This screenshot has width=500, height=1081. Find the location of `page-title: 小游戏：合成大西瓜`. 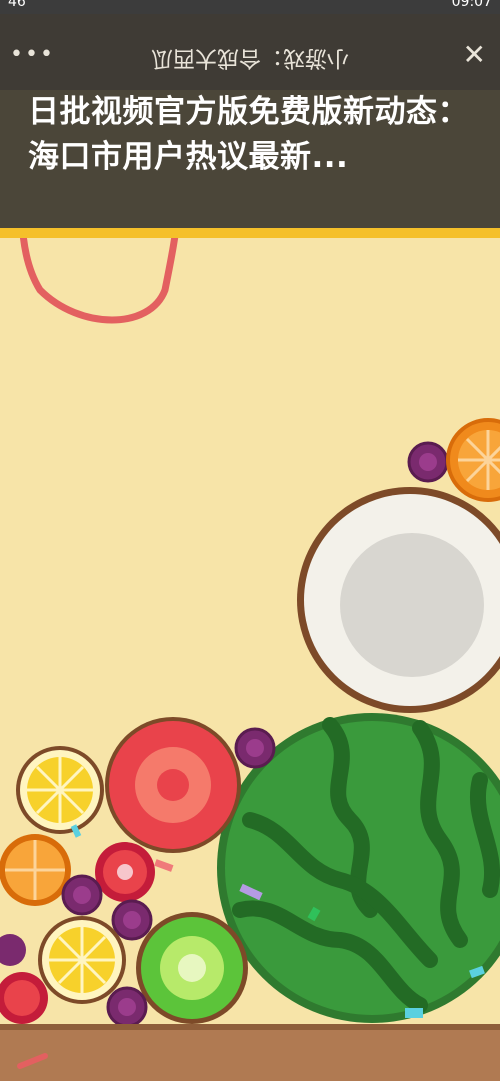

page-title: 小游戏：合成大西瓜 is located at coordinates (250, 57).